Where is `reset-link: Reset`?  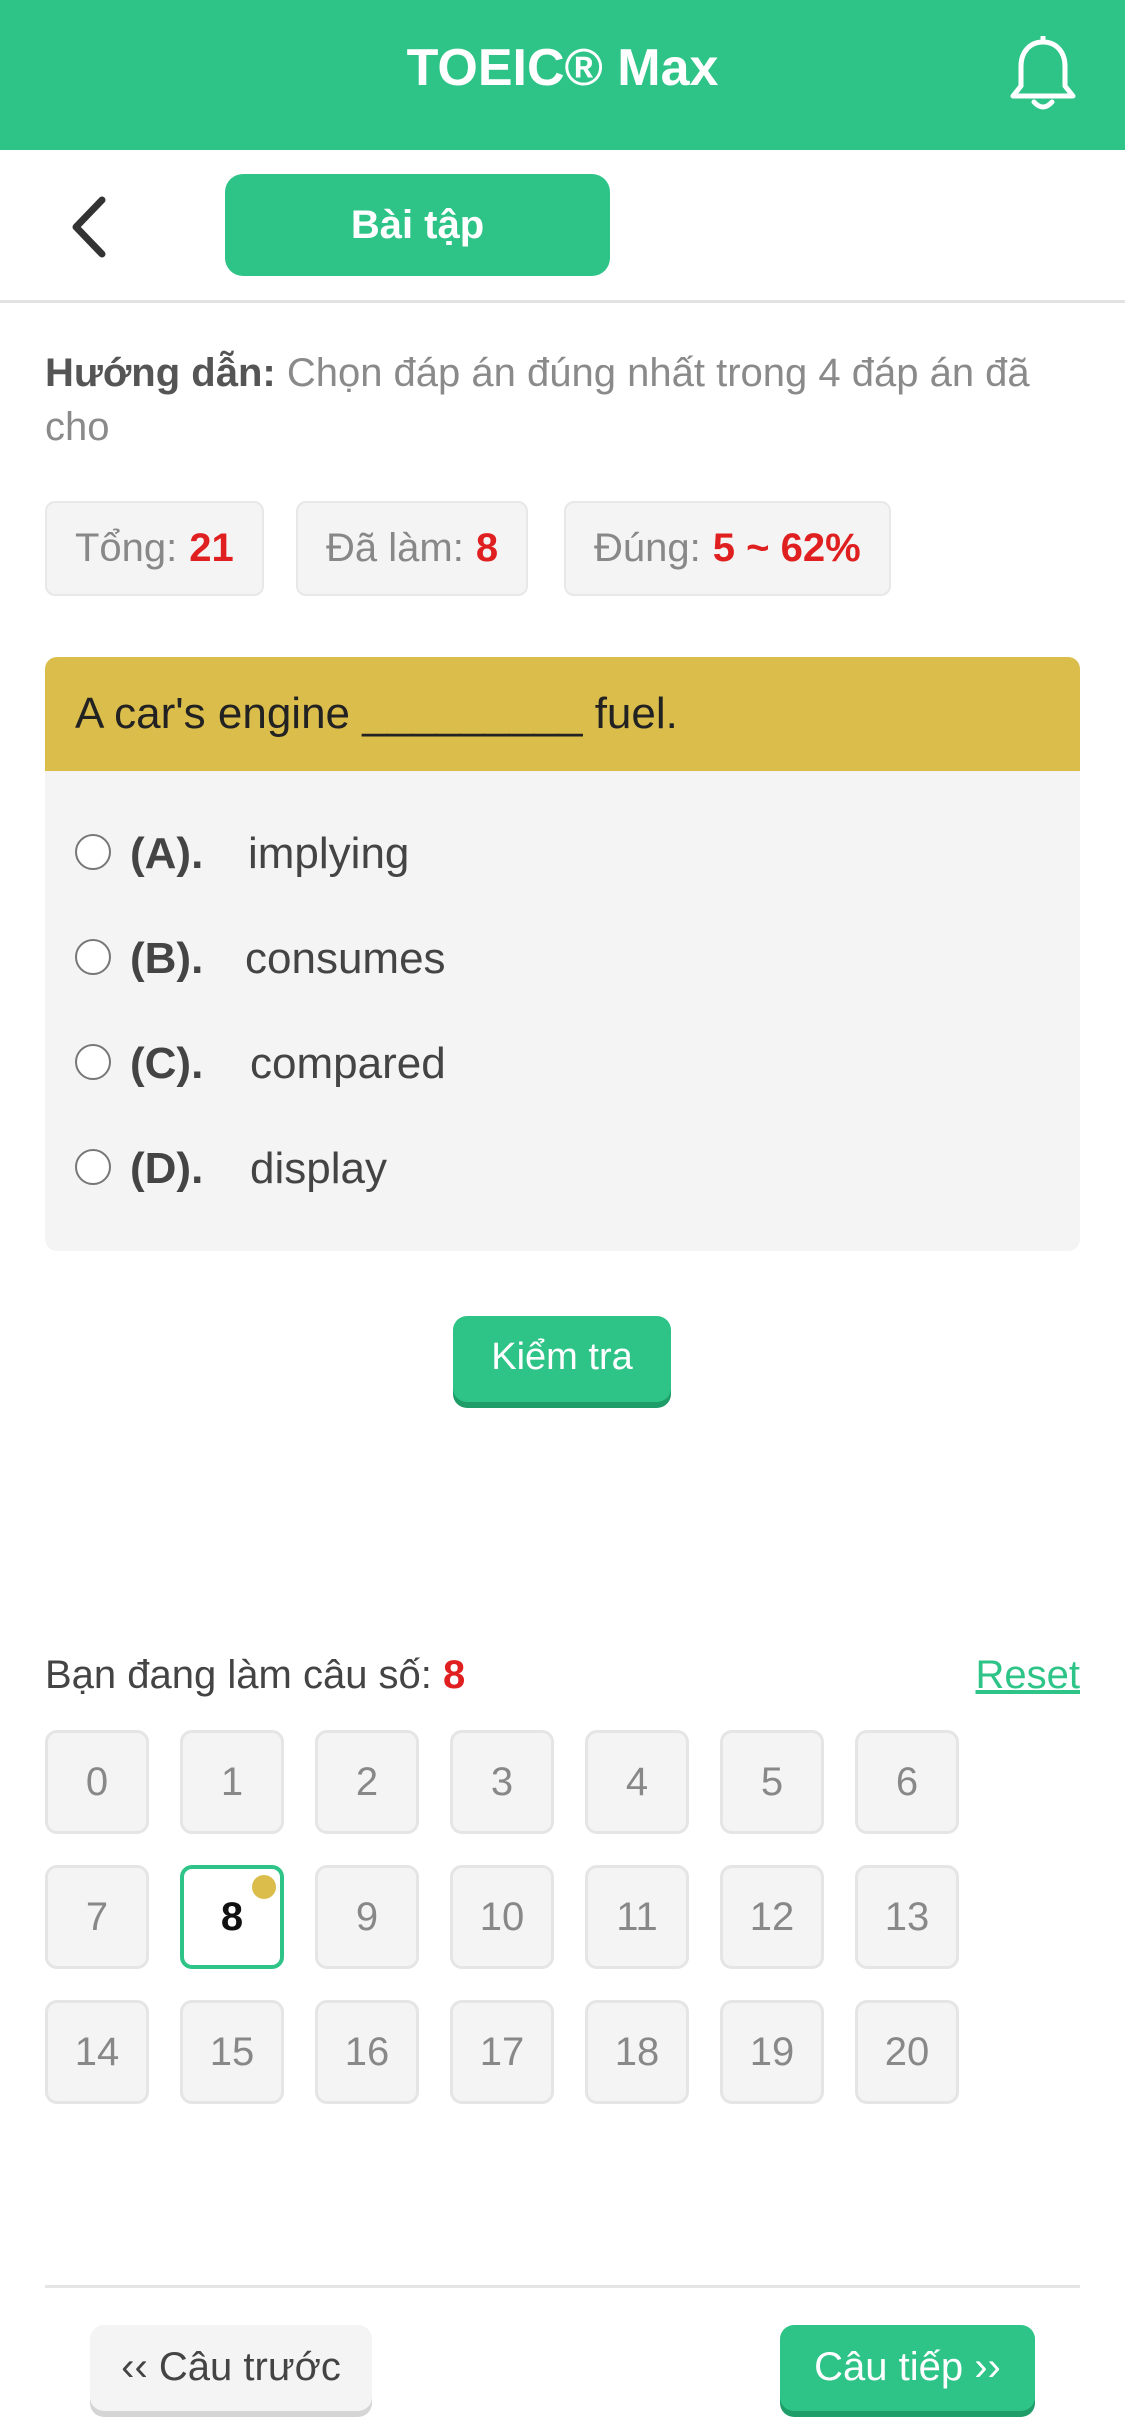 reset-link: Reset is located at coordinates (1028, 1675).